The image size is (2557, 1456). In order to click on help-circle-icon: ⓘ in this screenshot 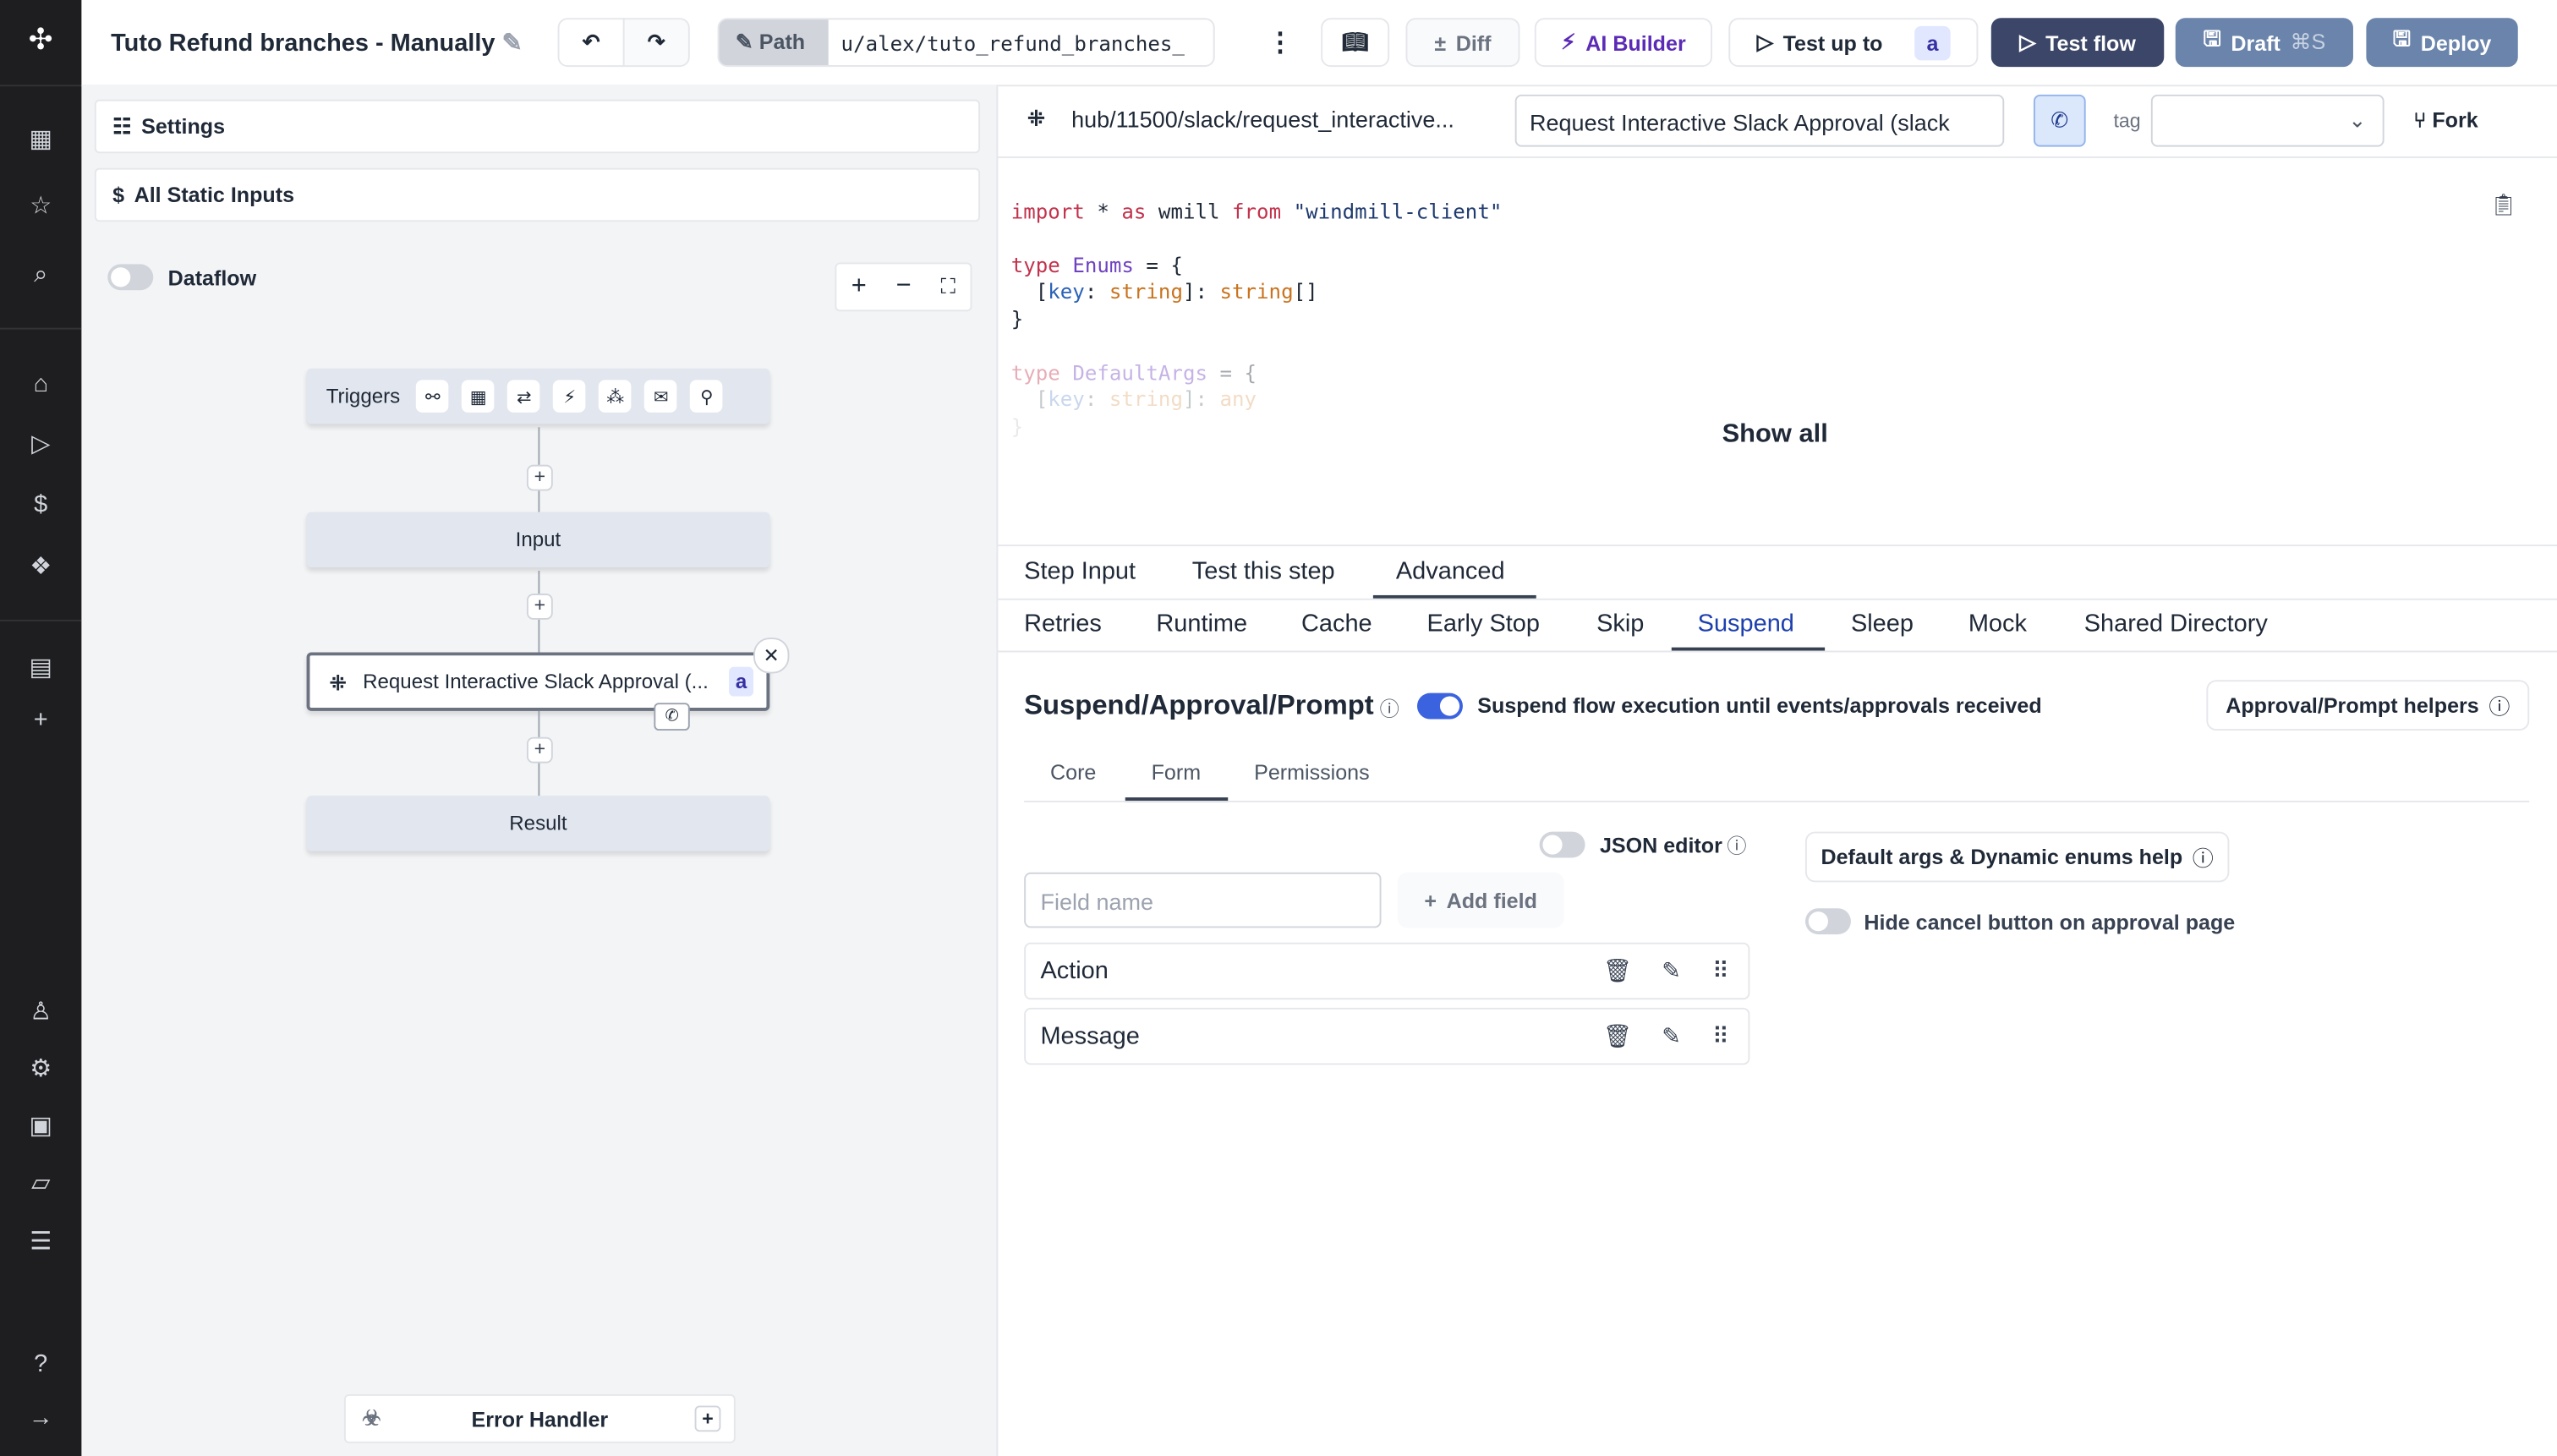, I will do `click(2203, 859)`.